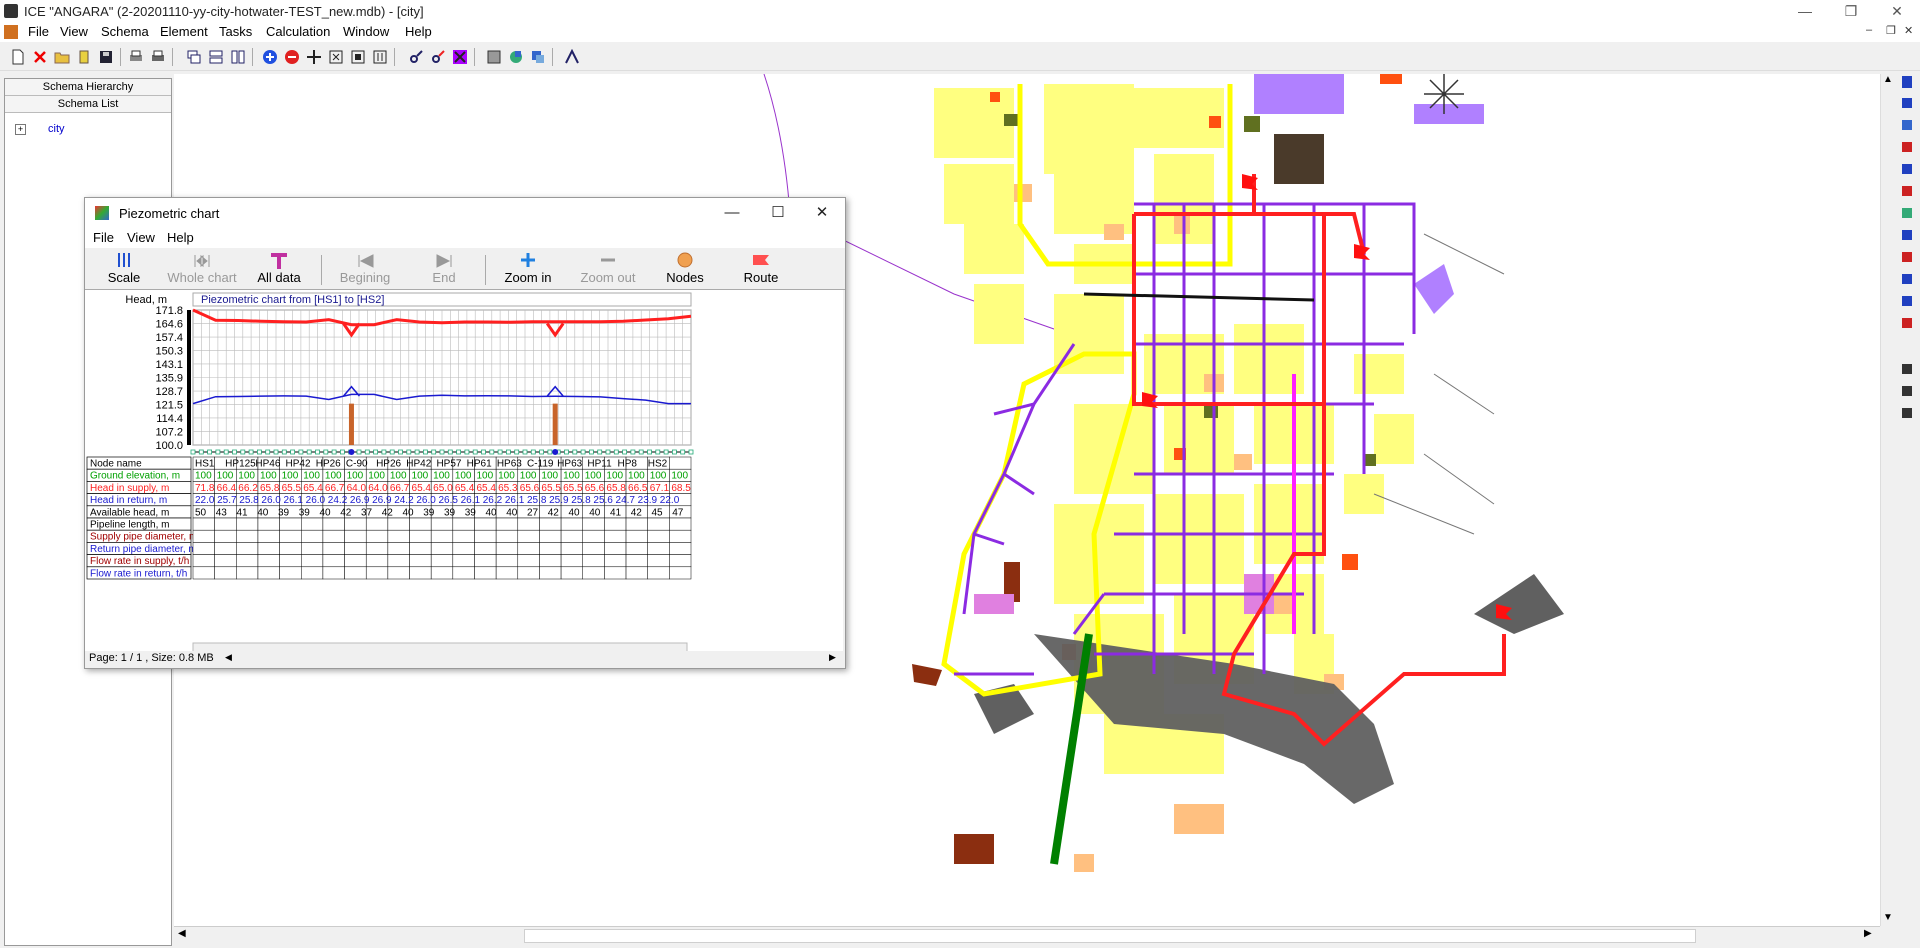  Describe the element at coordinates (1110, 936) in the screenshot. I see `scroll-thumb` at that location.